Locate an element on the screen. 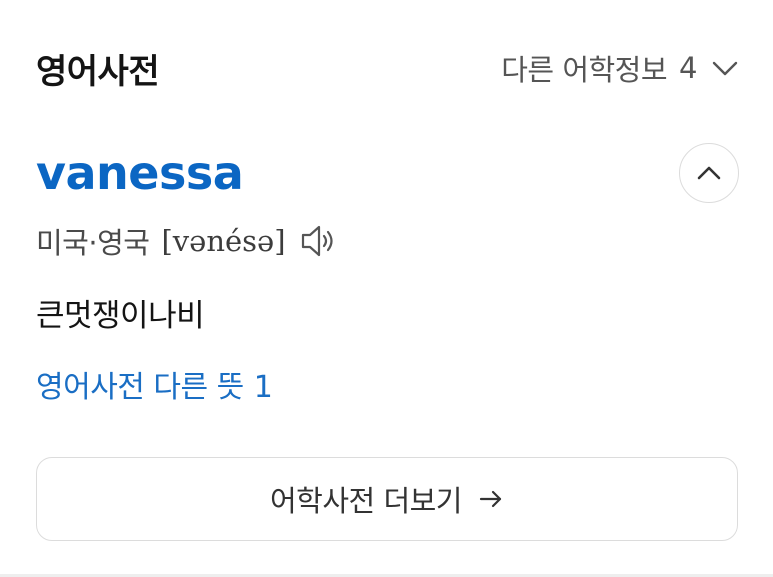 This screenshot has height=577, width=773. chevron-up-icon is located at coordinates (709, 173).